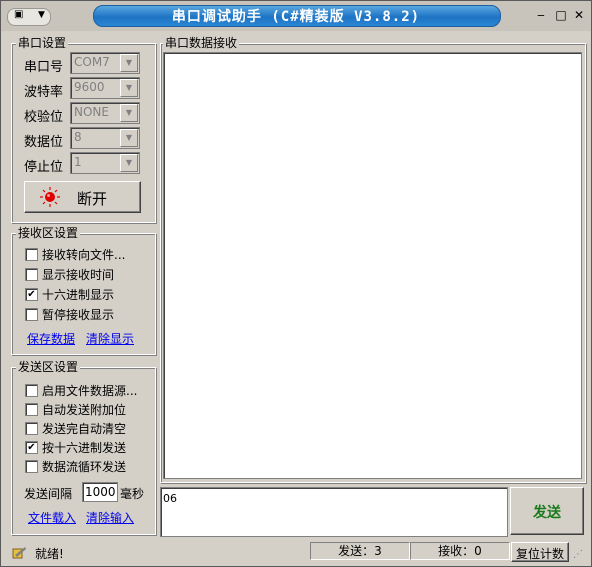 This screenshot has width=592, height=567. I want to click on power-status-icon, so click(50, 197).